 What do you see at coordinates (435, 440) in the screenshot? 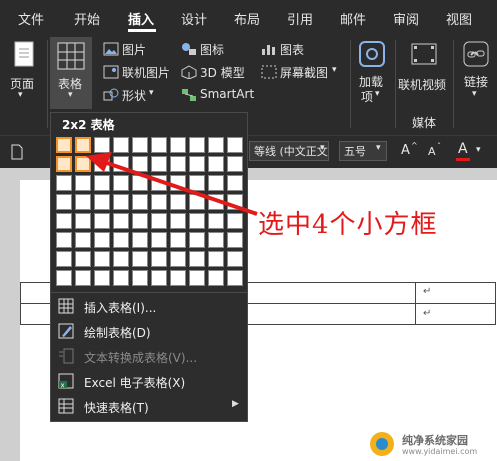
I see `watermark-text: 纯净系统家园` at bounding box center [435, 440].